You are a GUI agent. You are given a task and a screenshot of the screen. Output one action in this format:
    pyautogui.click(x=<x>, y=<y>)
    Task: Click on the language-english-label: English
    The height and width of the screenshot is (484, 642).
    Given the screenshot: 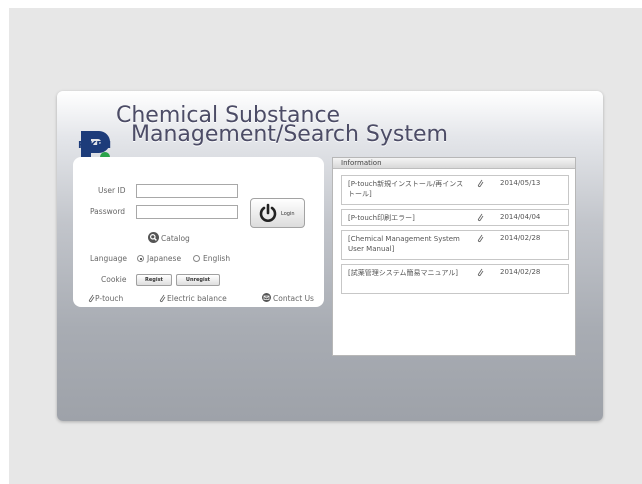 What is the action you would take?
    pyautogui.click(x=217, y=258)
    